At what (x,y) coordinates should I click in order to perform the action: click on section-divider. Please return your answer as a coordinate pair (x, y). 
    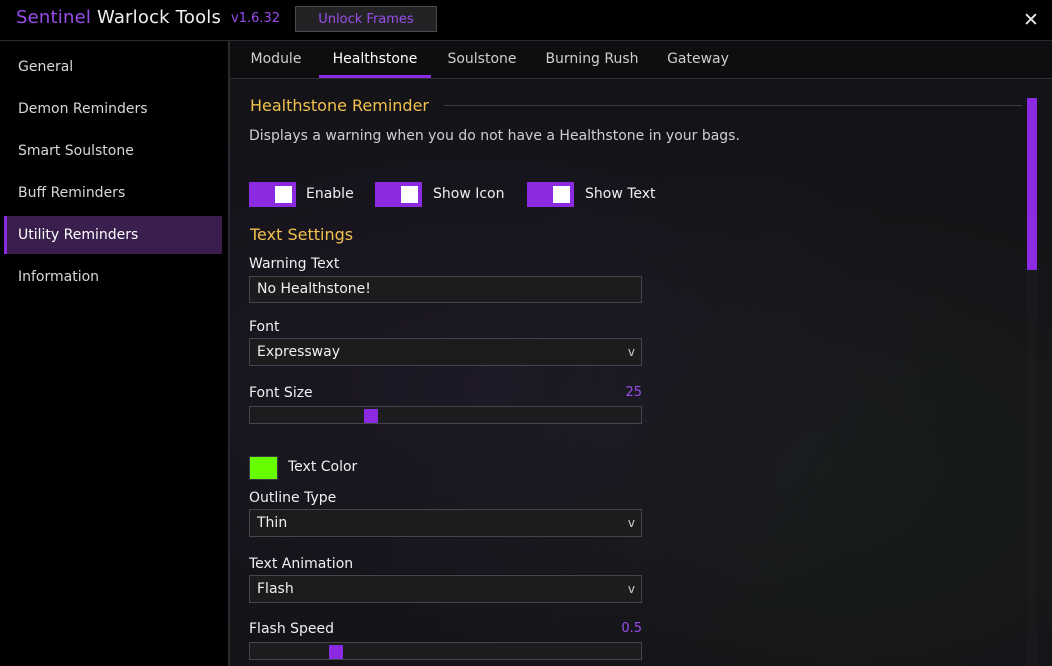
    Looking at the image, I should click on (733, 105).